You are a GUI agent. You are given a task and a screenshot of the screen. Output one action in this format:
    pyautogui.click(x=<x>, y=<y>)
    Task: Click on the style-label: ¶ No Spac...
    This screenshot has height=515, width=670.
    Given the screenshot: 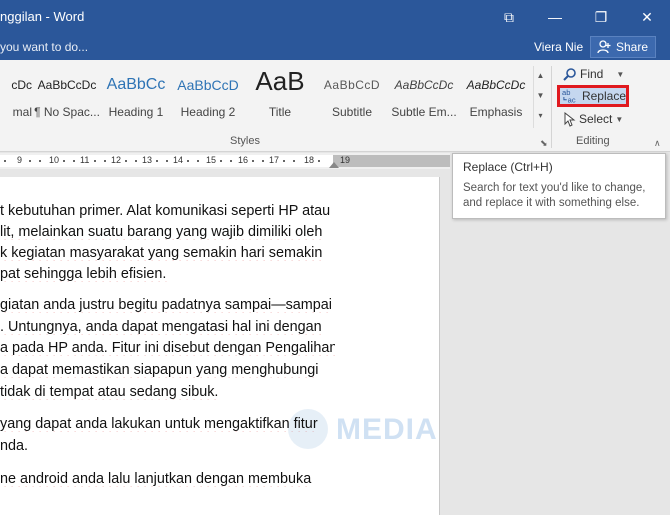 What is the action you would take?
    pyautogui.click(x=67, y=112)
    